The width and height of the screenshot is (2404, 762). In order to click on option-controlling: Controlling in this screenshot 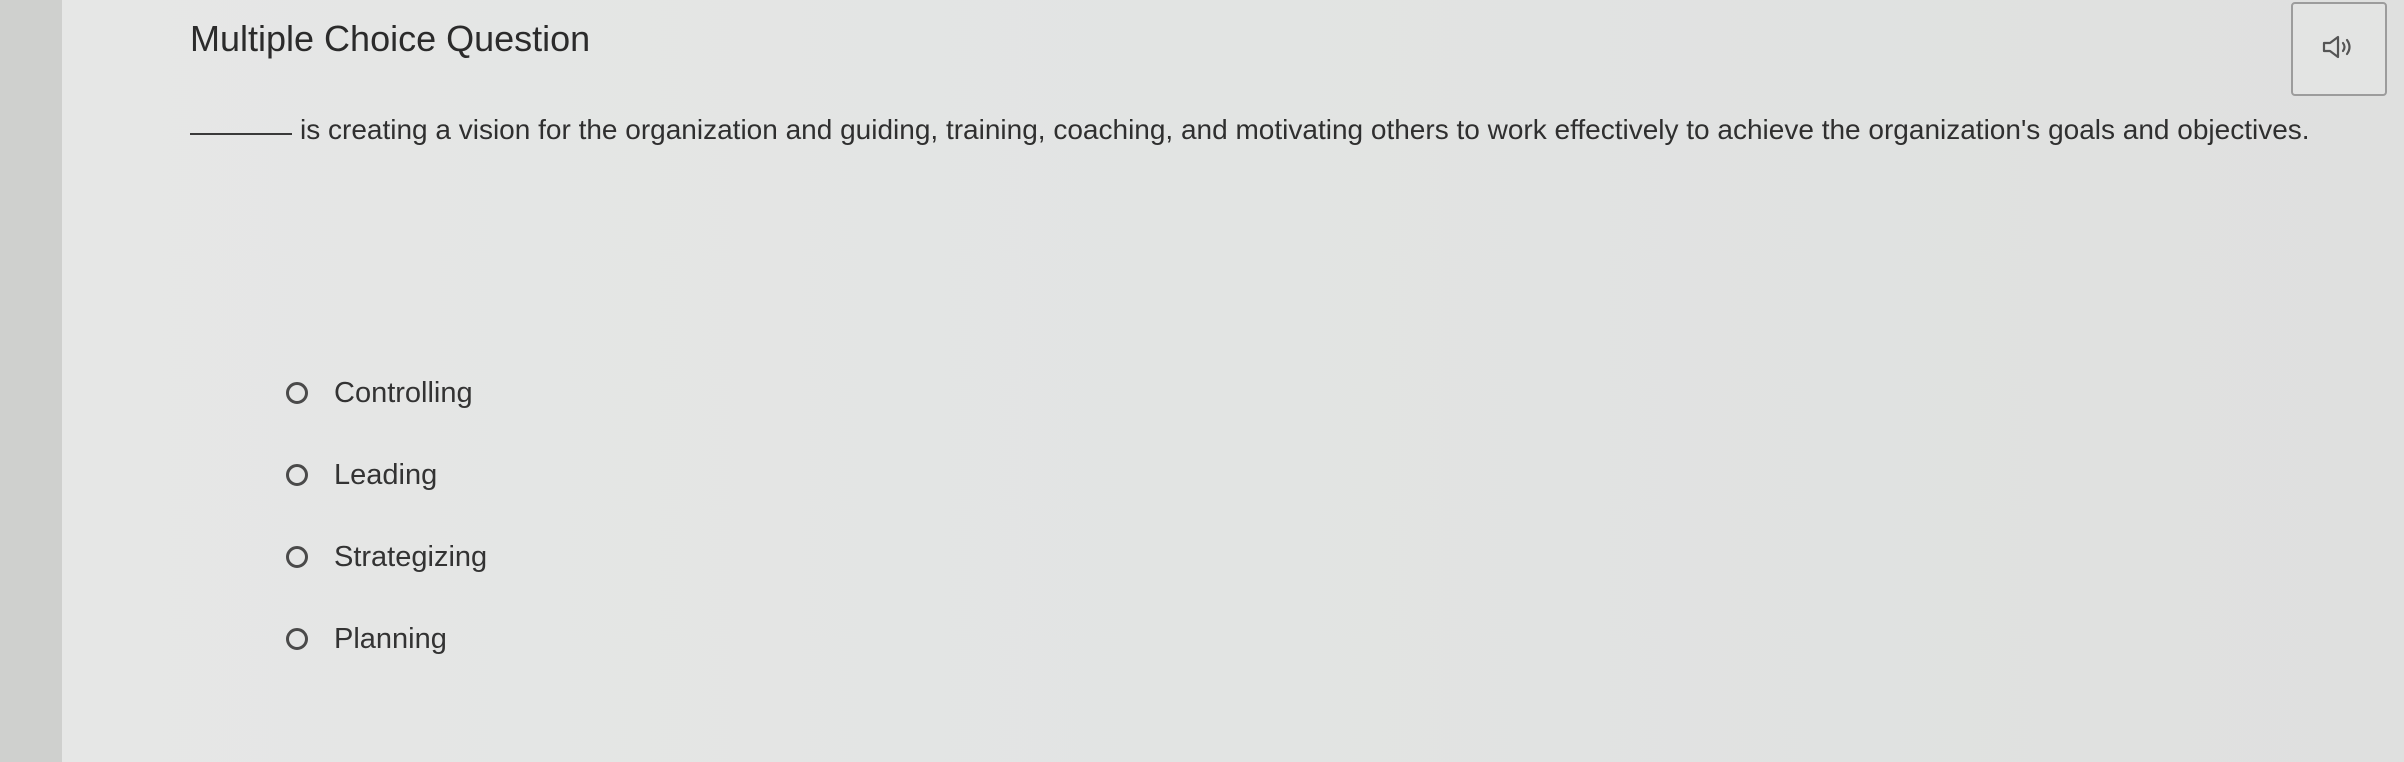, I will do `click(386, 393)`.